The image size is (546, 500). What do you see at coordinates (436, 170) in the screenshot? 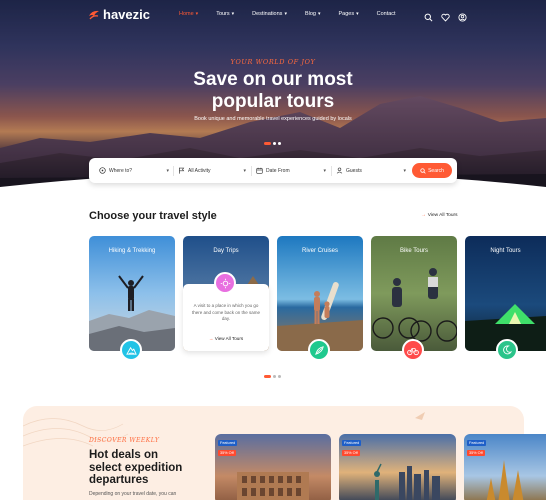
I see `search-button-label: Search` at bounding box center [436, 170].